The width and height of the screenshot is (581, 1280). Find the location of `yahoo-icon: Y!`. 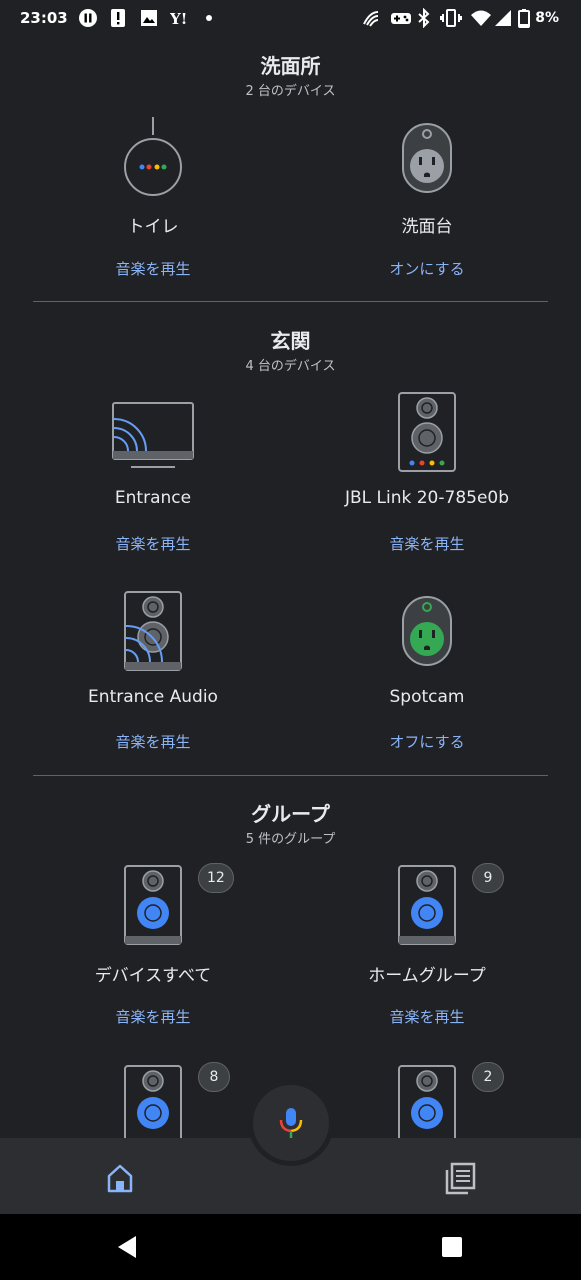

yahoo-icon: Y! is located at coordinates (178, 19).